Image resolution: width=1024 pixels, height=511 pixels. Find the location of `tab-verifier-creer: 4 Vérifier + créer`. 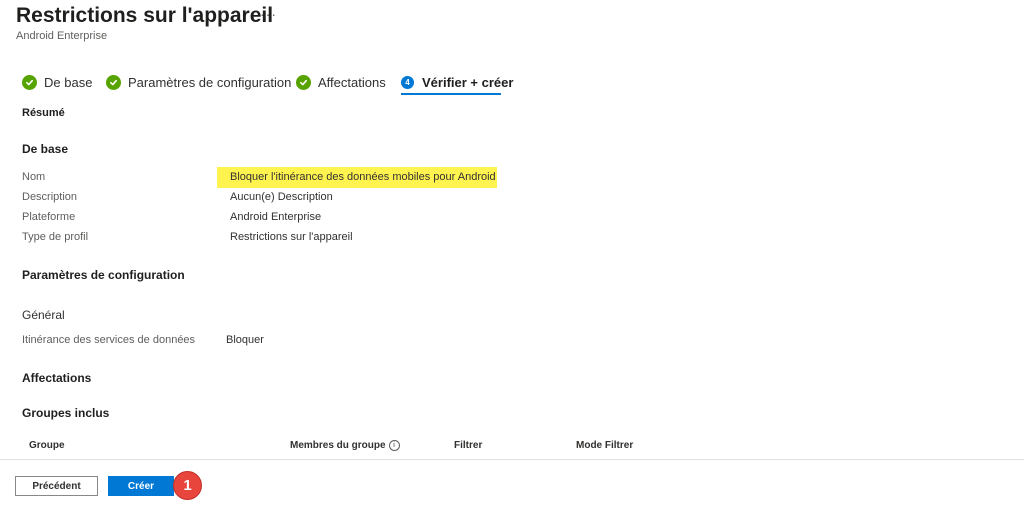

tab-verifier-creer: 4 Vérifier + créer is located at coordinates (457, 82).